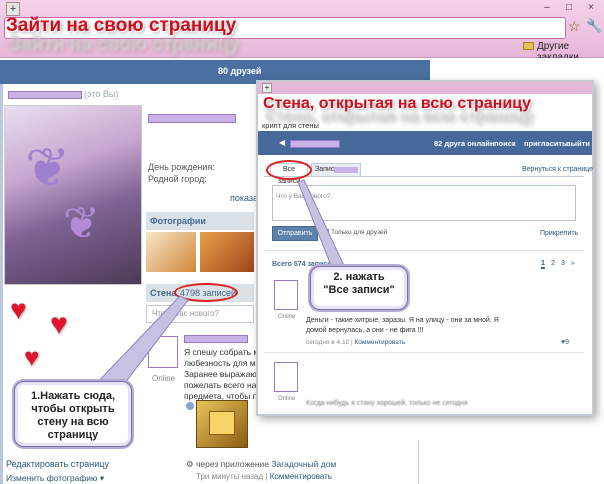  What do you see at coordinates (425, 88) in the screenshot?
I see `inset-tab-strip` at bounding box center [425, 88].